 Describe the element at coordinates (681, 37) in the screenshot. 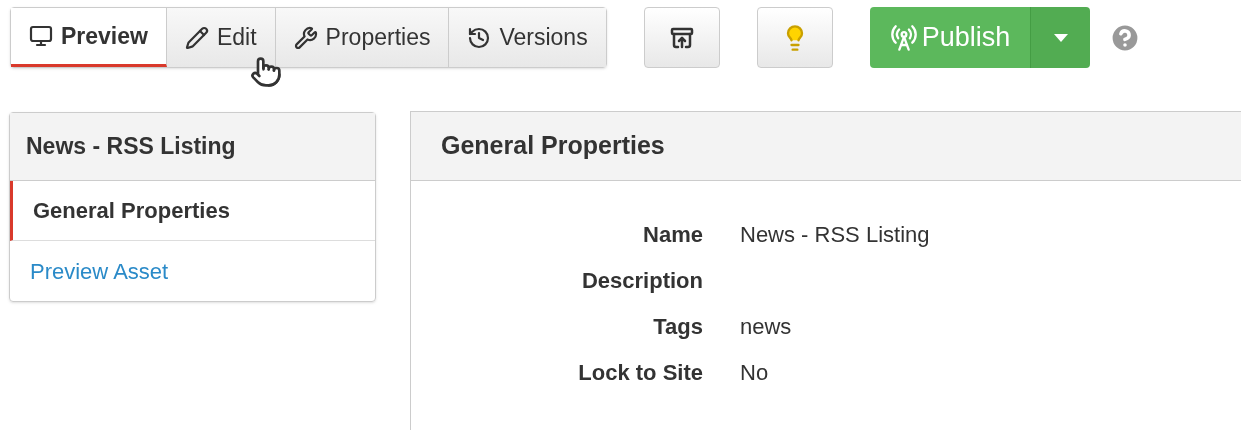

I see `archive-button` at that location.